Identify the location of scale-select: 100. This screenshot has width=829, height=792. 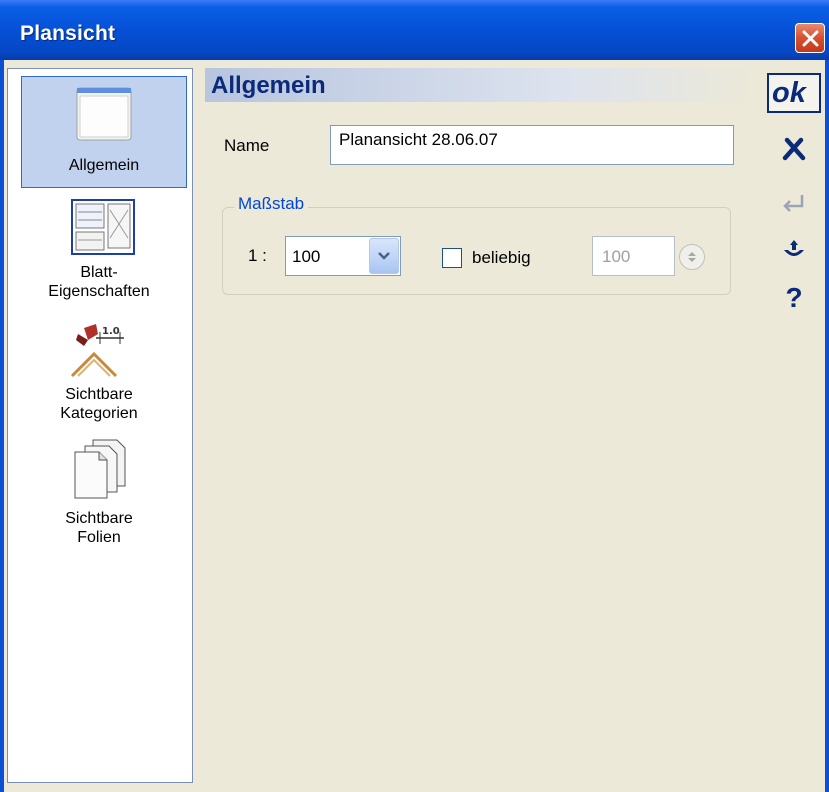
(343, 256).